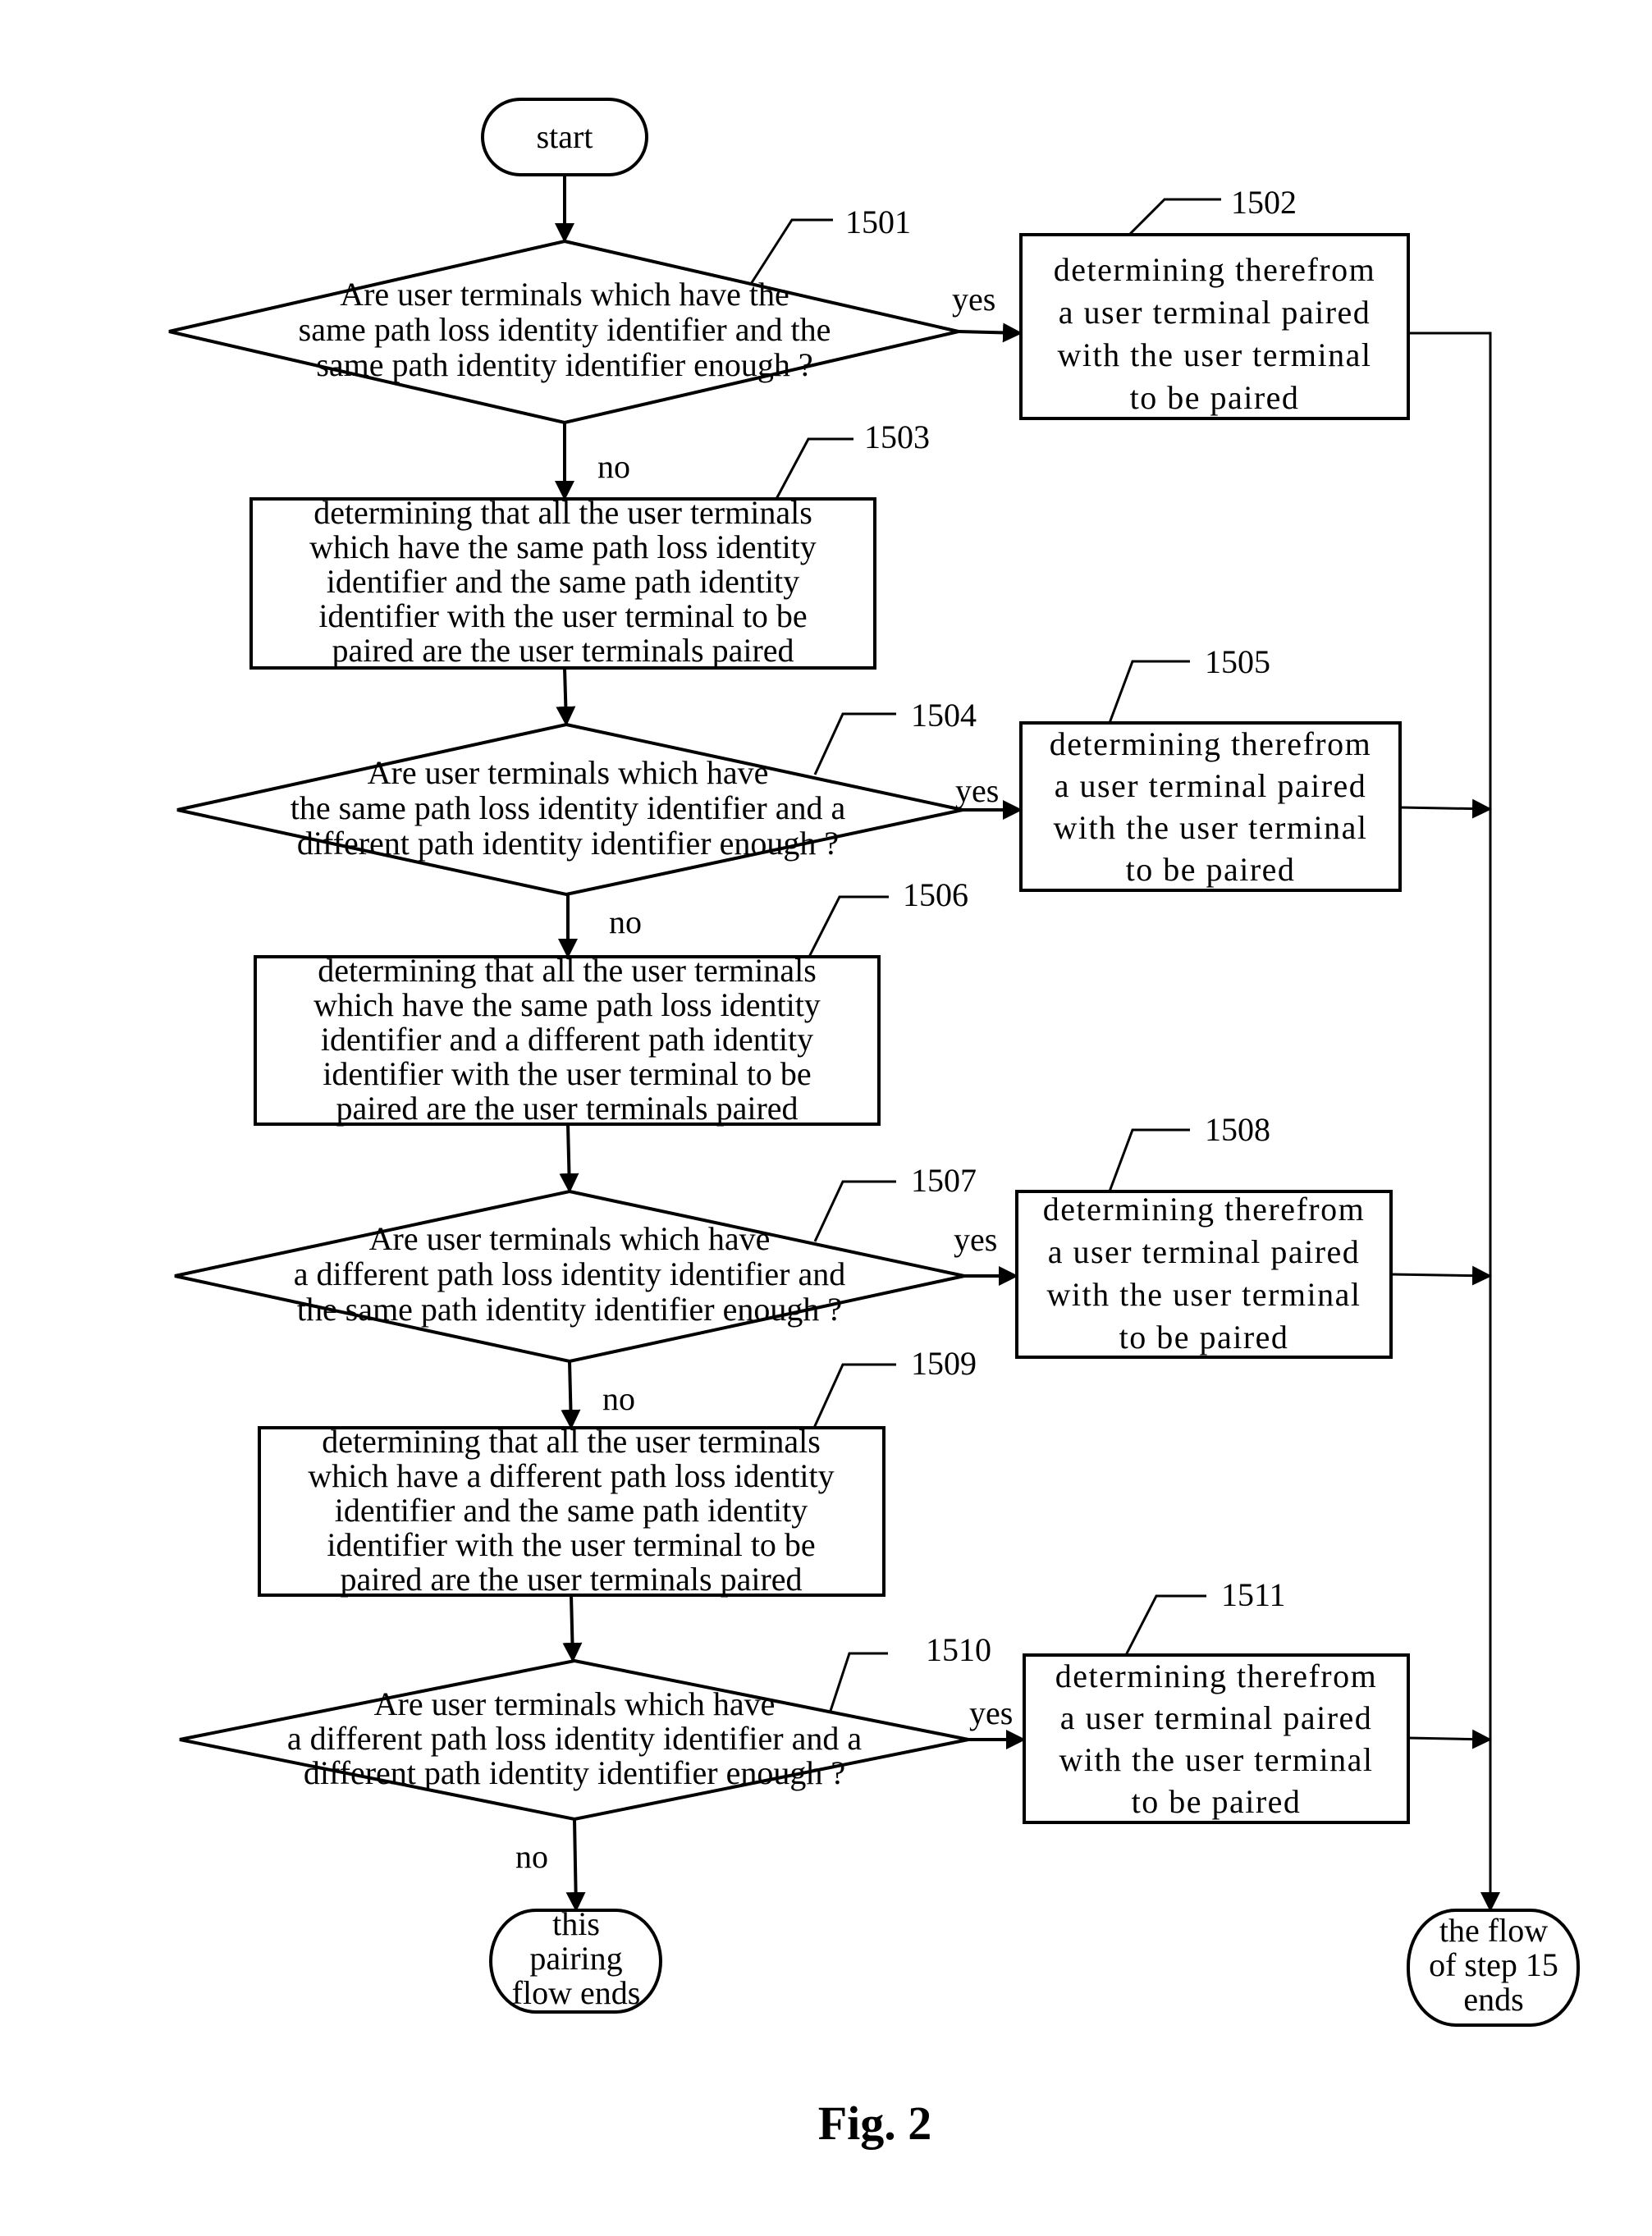 This screenshot has height=2236, width=1652. What do you see at coordinates (1237, 661) in the screenshot?
I see `ref-1505: 1505` at bounding box center [1237, 661].